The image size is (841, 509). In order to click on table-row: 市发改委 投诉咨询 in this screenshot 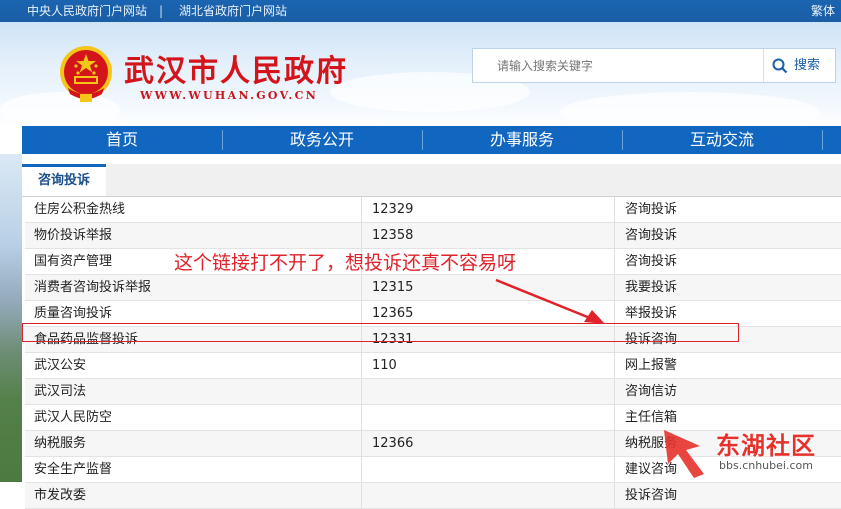, I will do `click(433, 496)`.